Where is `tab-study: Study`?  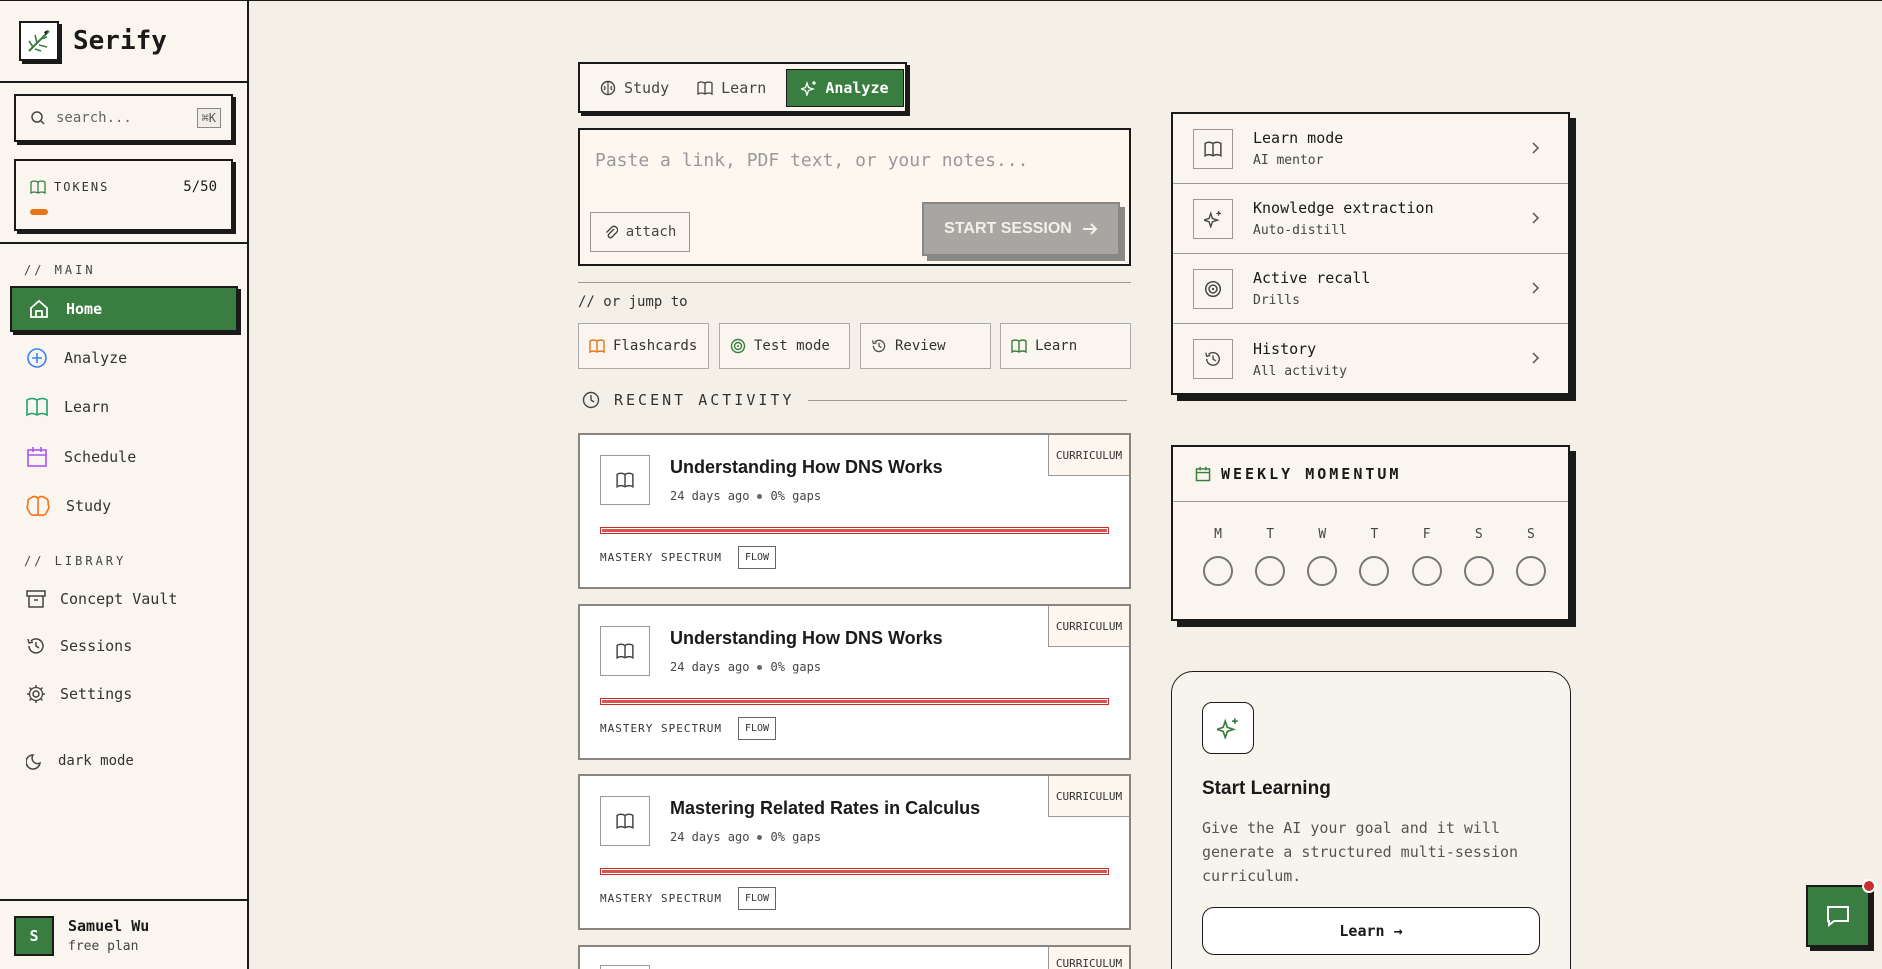 tab-study: Study is located at coordinates (634, 88).